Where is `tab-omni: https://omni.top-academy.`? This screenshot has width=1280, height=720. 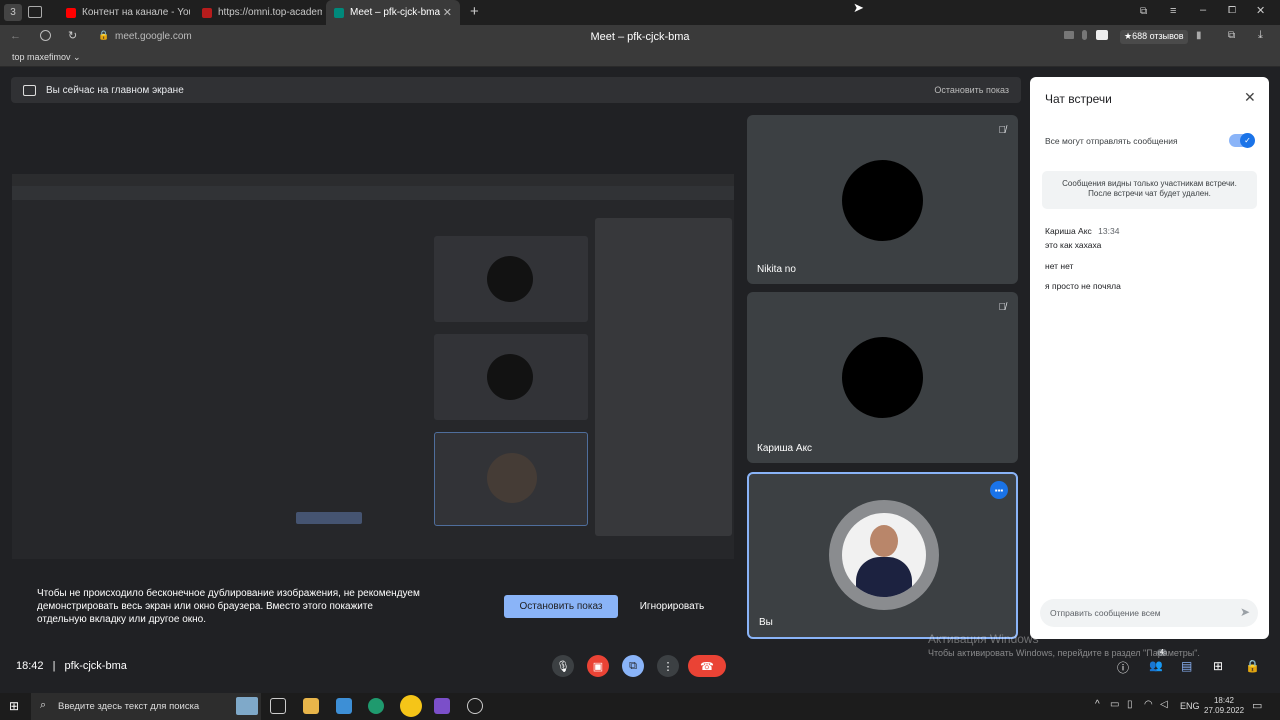
tab-omni: https://omni.top-academy. is located at coordinates (259, 12).